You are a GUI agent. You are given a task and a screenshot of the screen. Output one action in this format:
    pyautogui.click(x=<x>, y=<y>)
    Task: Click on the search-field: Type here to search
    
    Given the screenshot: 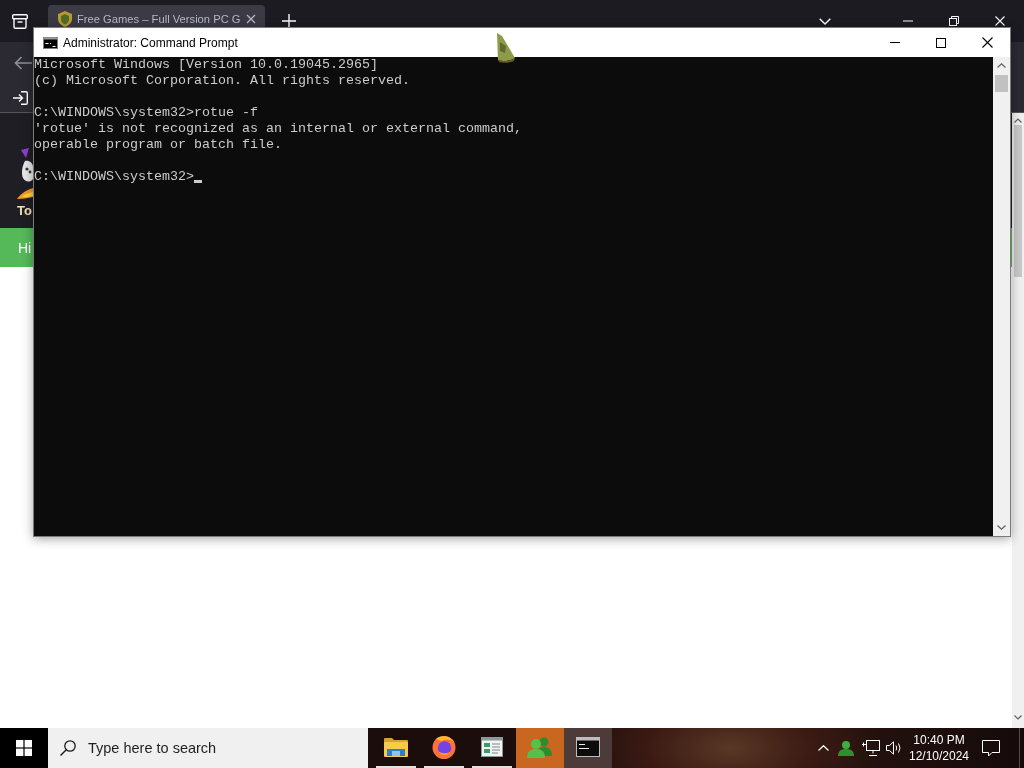 What is the action you would take?
    pyautogui.click(x=208, y=748)
    